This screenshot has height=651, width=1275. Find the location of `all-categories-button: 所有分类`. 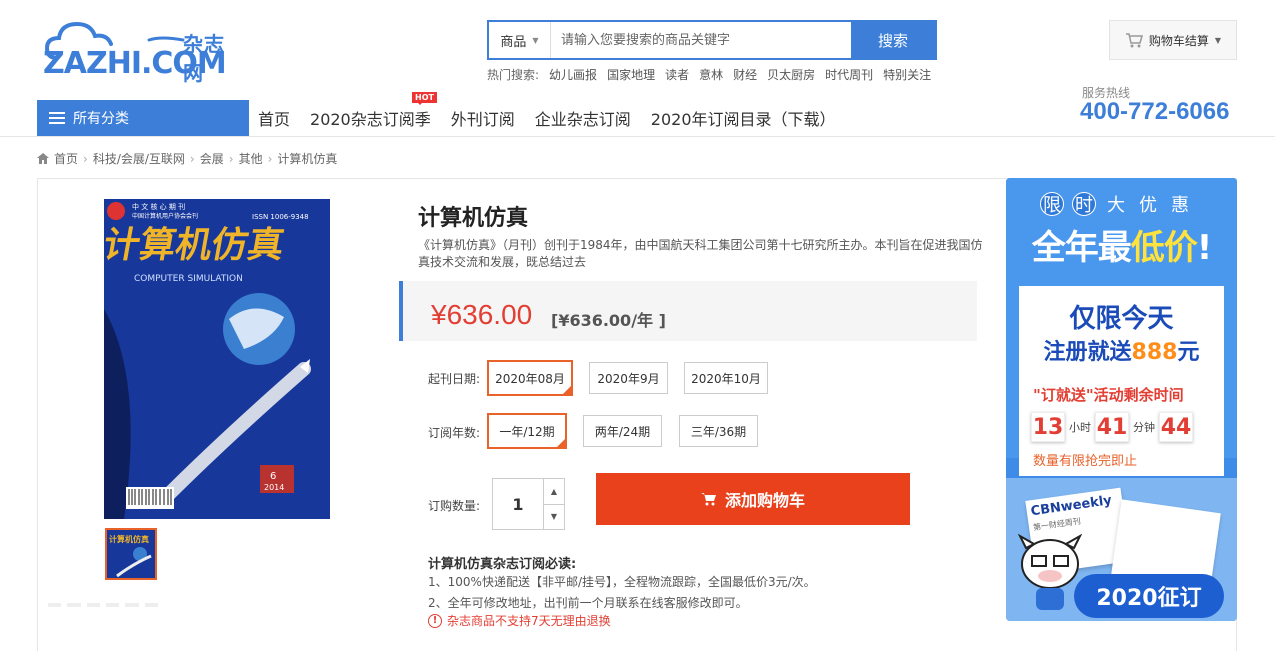

all-categories-button: 所有分类 is located at coordinates (143, 118).